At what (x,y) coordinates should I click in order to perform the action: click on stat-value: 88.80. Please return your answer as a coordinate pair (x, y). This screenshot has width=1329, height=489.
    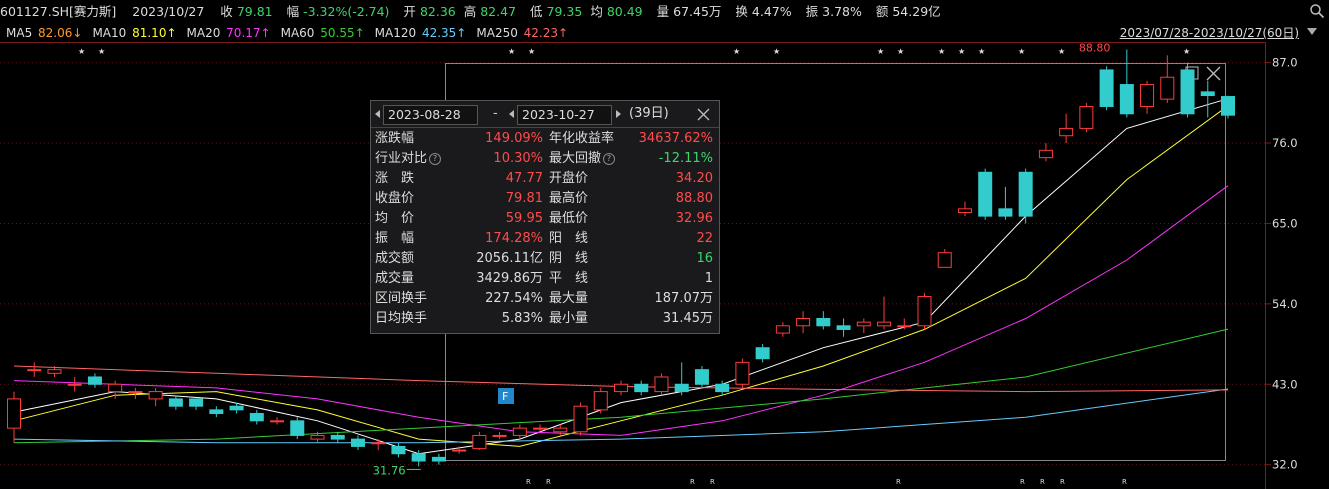
    Looking at the image, I should click on (694, 198).